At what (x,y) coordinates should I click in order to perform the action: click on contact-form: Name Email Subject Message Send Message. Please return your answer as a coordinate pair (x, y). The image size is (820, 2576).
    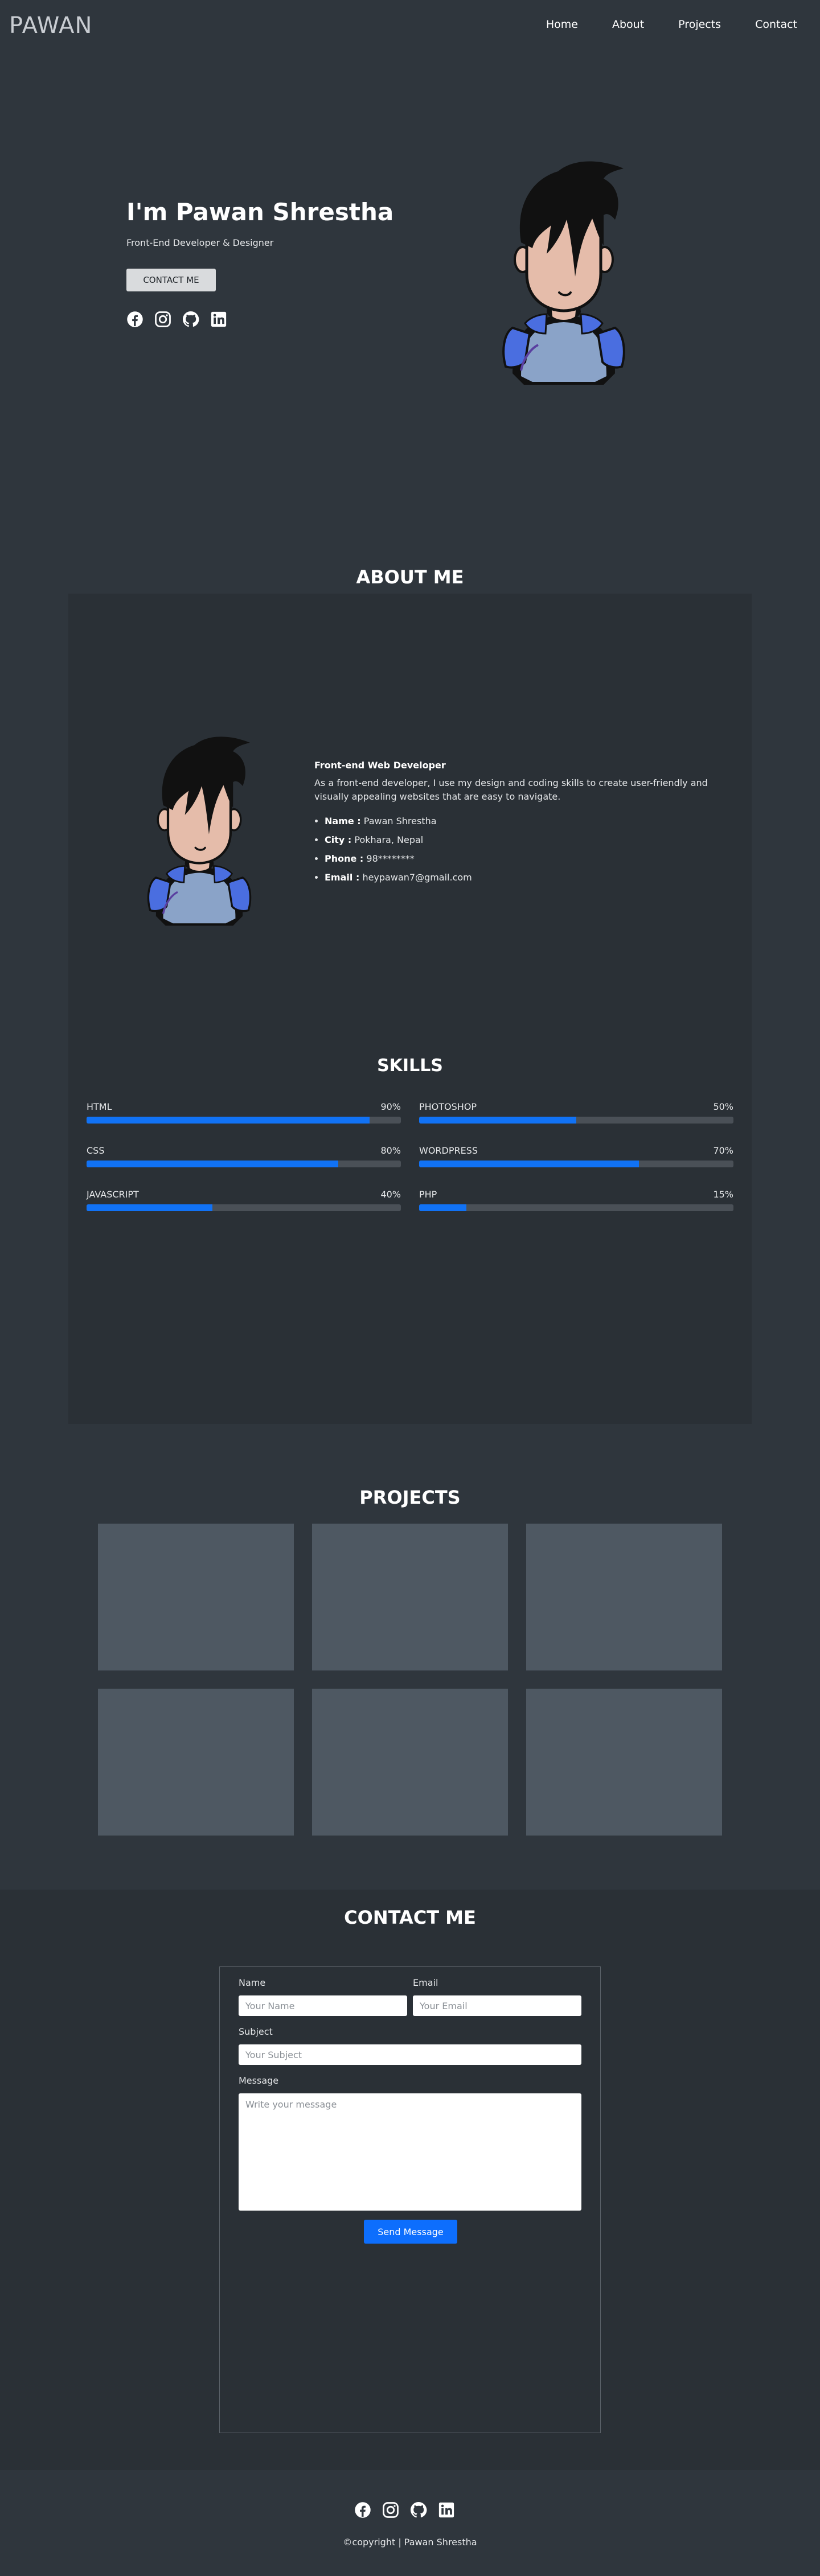
    Looking at the image, I should click on (410, 2200).